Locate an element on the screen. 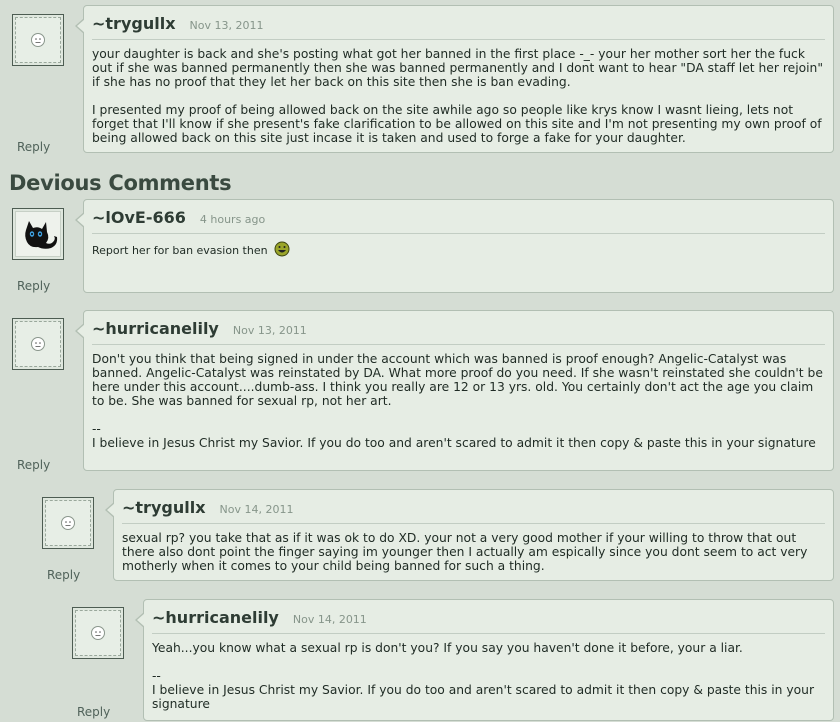 Image resolution: width=840 pixels, height=722 pixels. comment-header: ~hurricanelily Nov 13, 2011 is located at coordinates (458, 328).